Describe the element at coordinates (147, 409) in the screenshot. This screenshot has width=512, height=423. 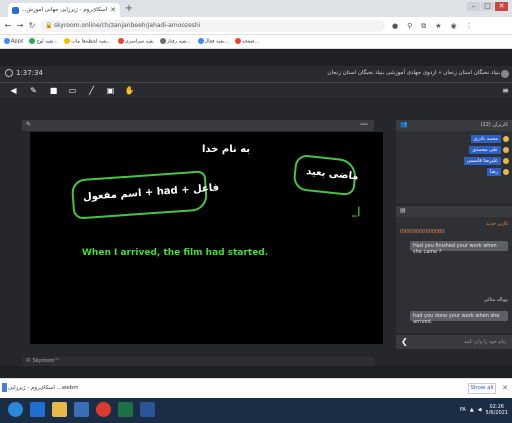
I see `word-icon` at that location.